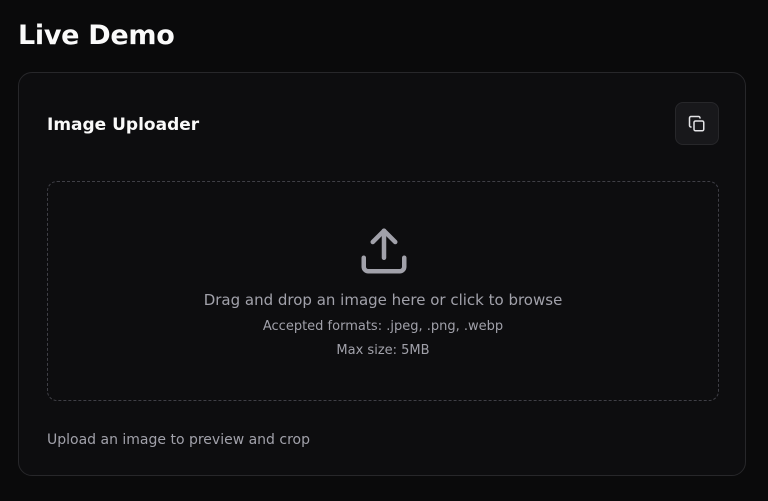 Image resolution: width=768 pixels, height=501 pixels. Describe the element at coordinates (96, 35) in the screenshot. I see `page-title: Live Demo` at that location.